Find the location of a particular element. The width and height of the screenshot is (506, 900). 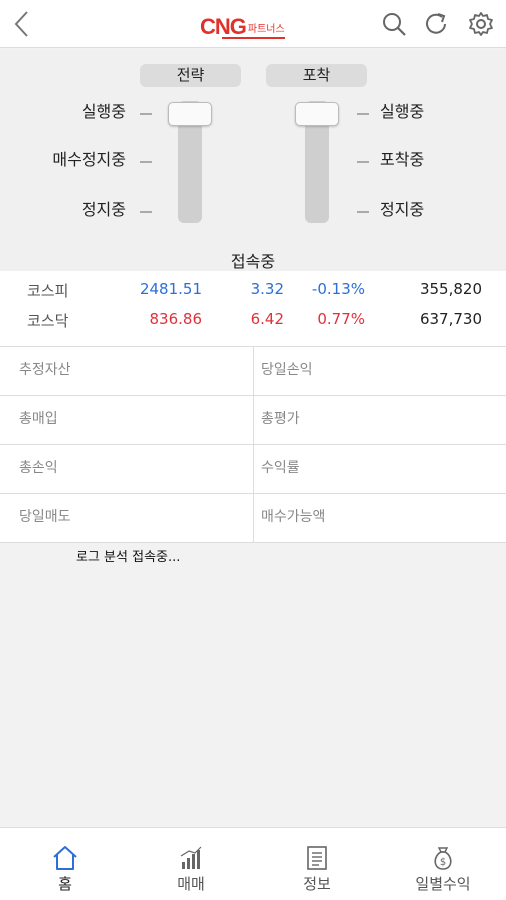

daily-sell-cell: 당일매도 is located at coordinates (126, 518).